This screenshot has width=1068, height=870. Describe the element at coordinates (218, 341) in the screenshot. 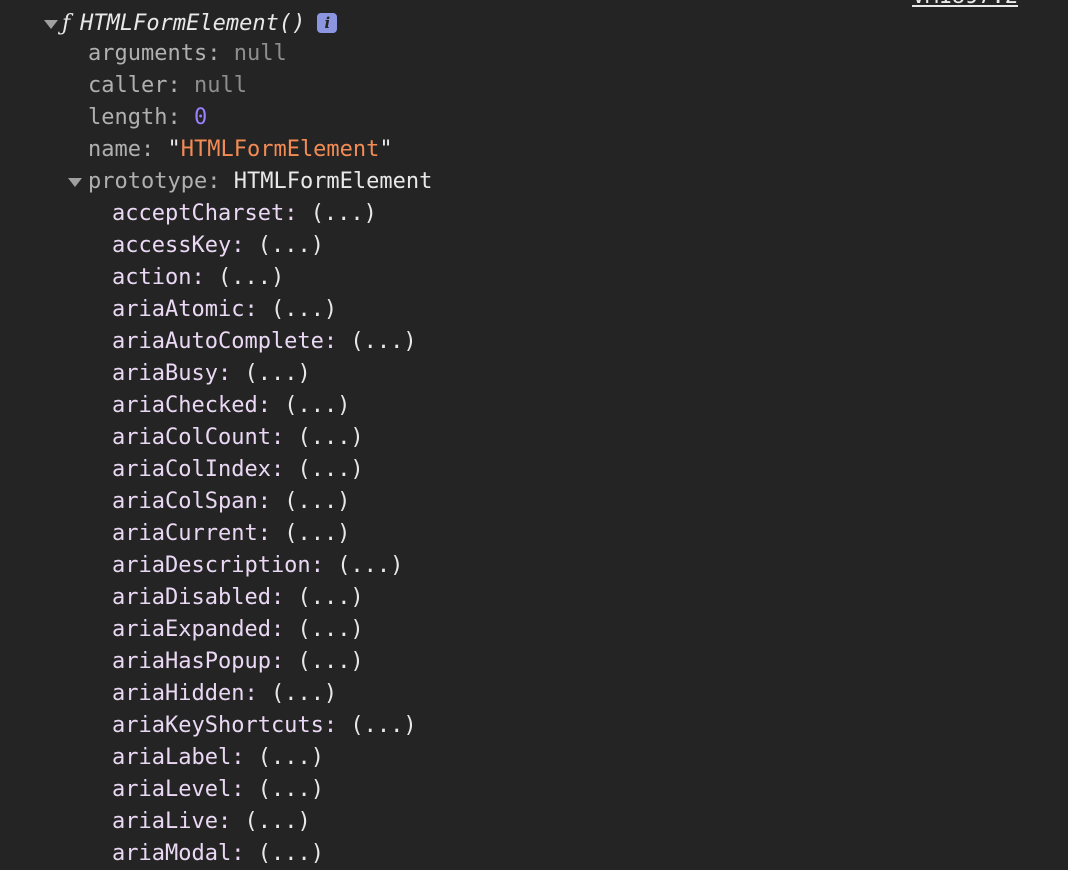

I see `accessor-key: ariaAutoComplete` at that location.